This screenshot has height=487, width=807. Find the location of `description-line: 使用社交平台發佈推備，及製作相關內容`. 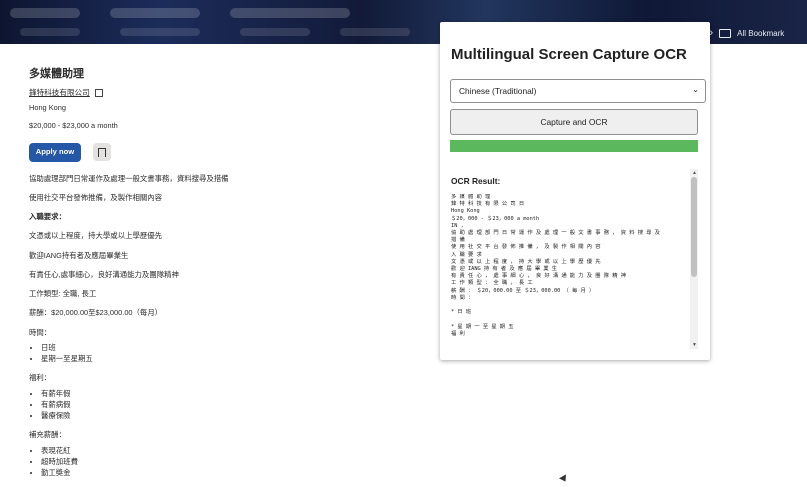

description-line: 使用社交平台發佈推備，及製作相關內容 is located at coordinates (96, 197).